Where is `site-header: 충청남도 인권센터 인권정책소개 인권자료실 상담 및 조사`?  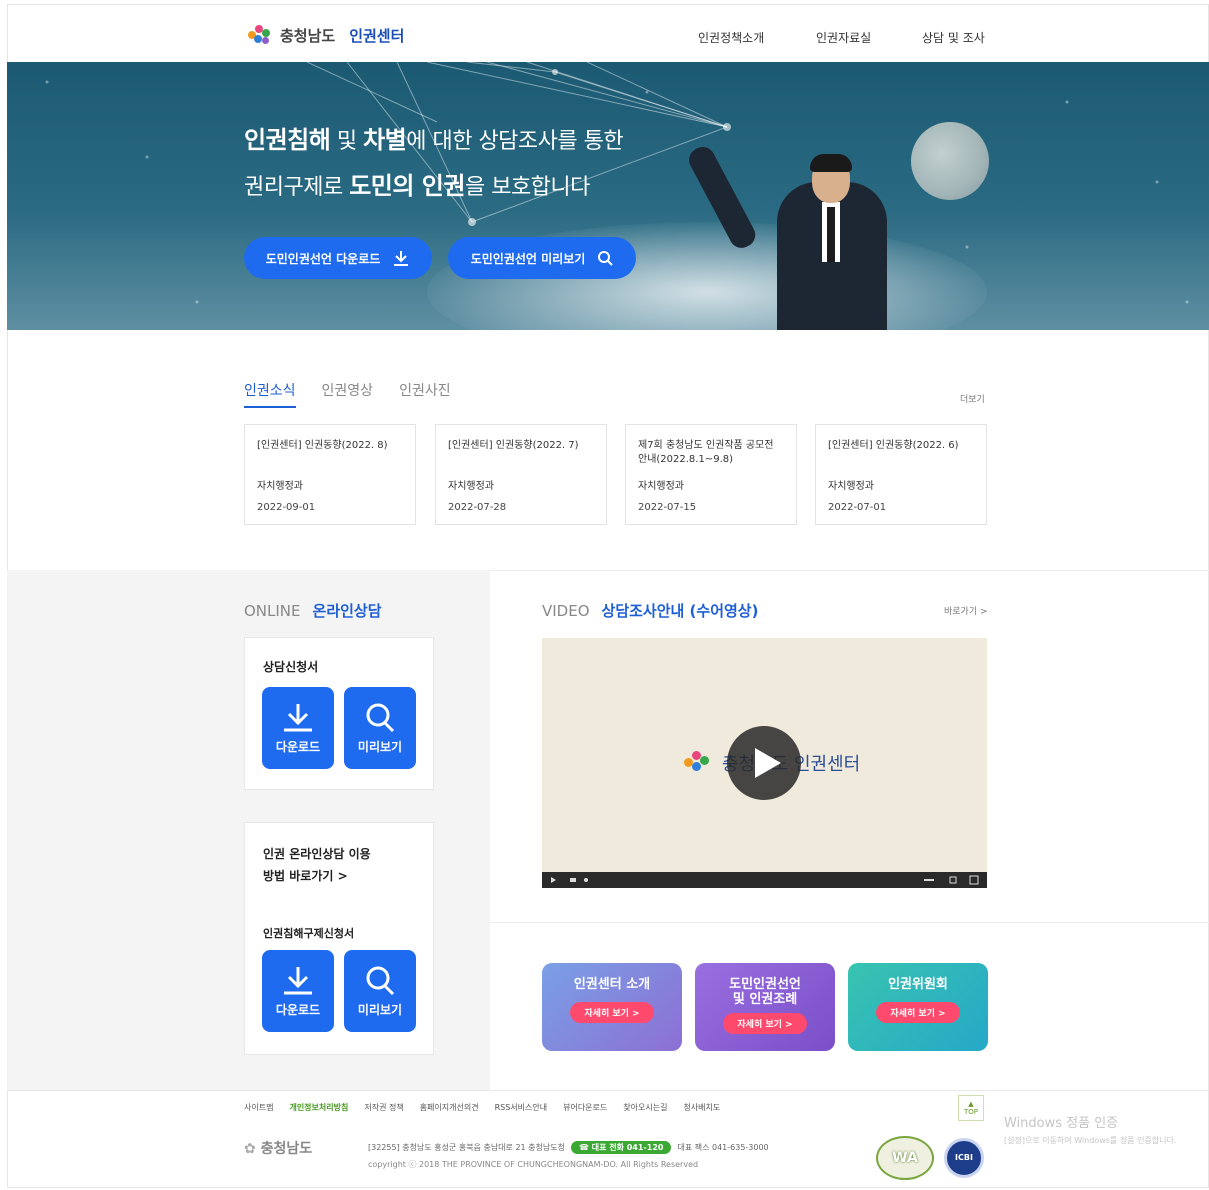 site-header: 충청남도 인권센터 인권정책소개 인권자료실 상담 및 조사 is located at coordinates (608, 33).